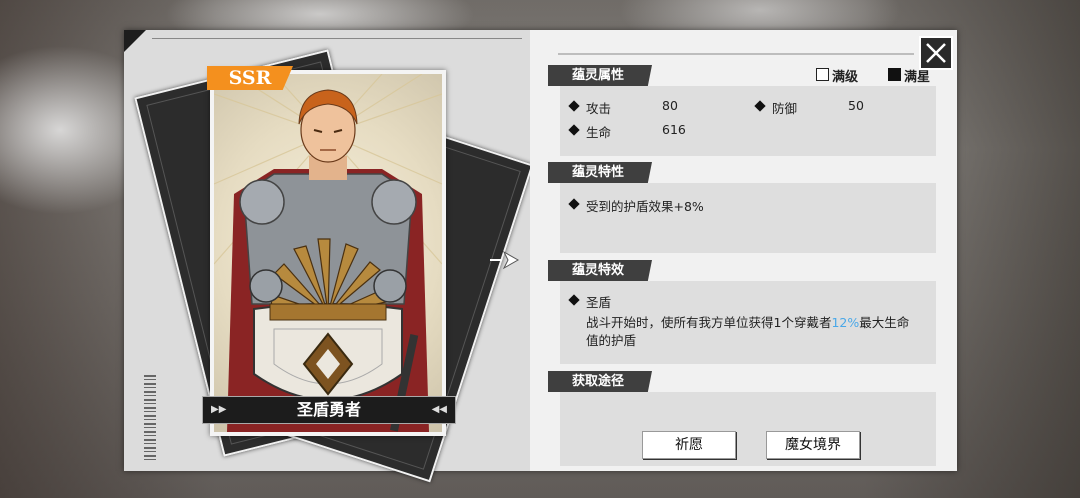 This screenshot has height=498, width=1080. What do you see at coordinates (600, 270) in the screenshot?
I see `effects-title: 蕴灵特效` at bounding box center [600, 270].